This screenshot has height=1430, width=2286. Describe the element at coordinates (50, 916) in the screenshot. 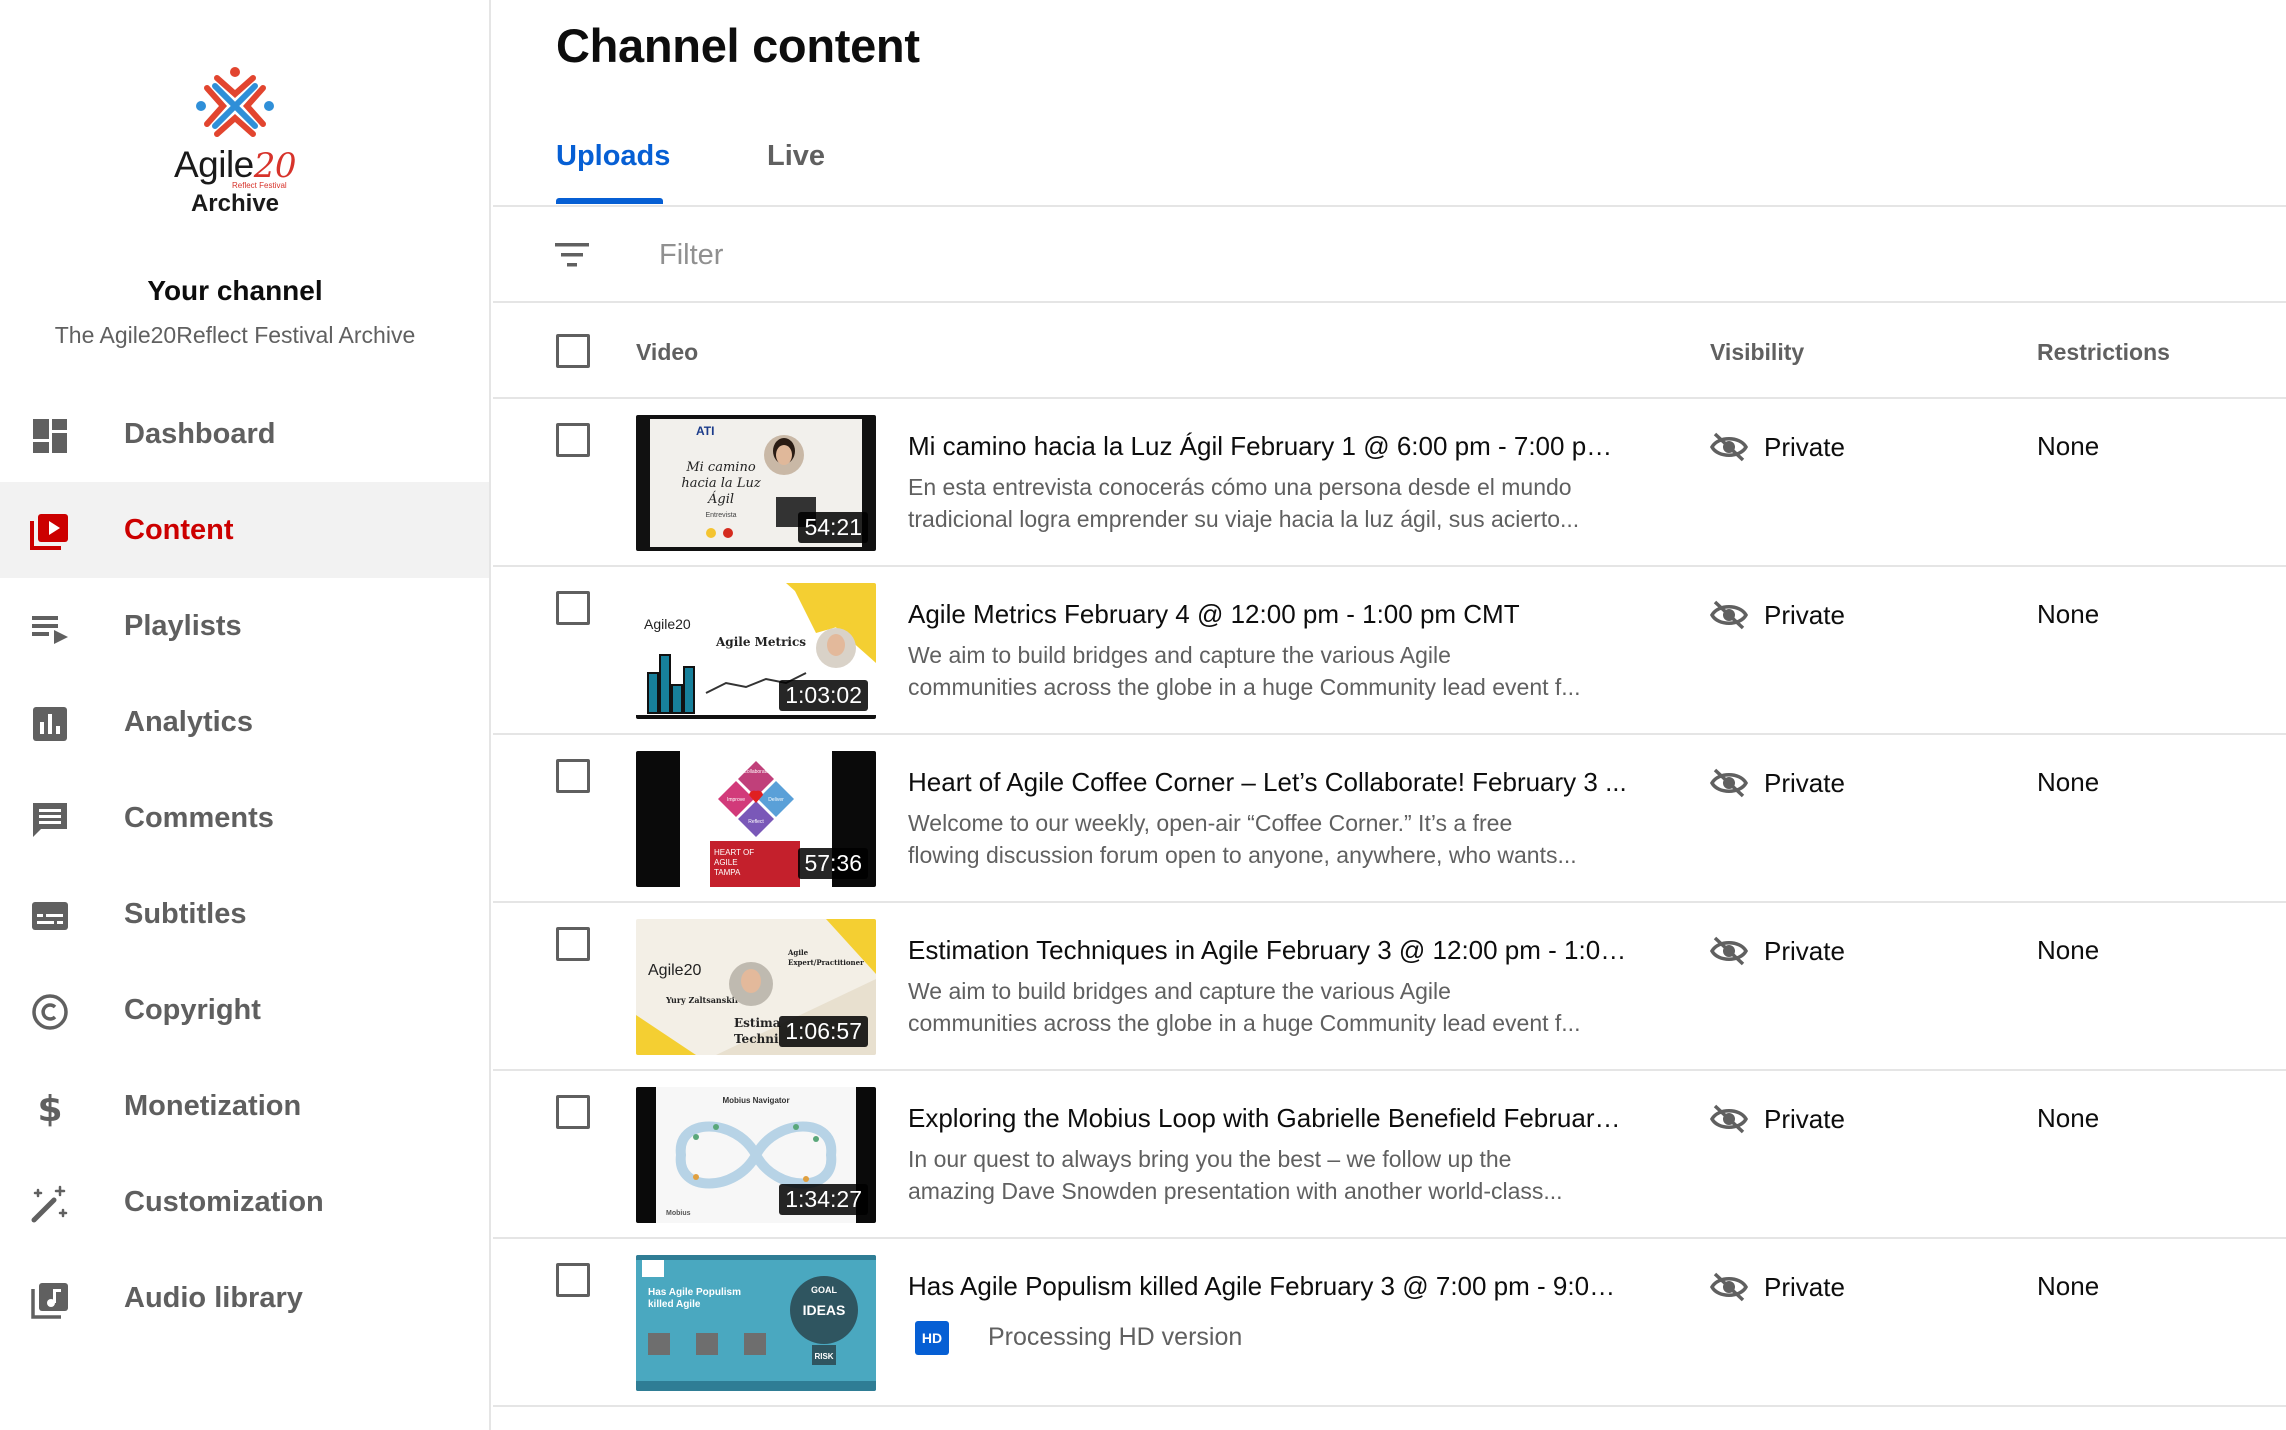

I see `subtitles-icon` at that location.